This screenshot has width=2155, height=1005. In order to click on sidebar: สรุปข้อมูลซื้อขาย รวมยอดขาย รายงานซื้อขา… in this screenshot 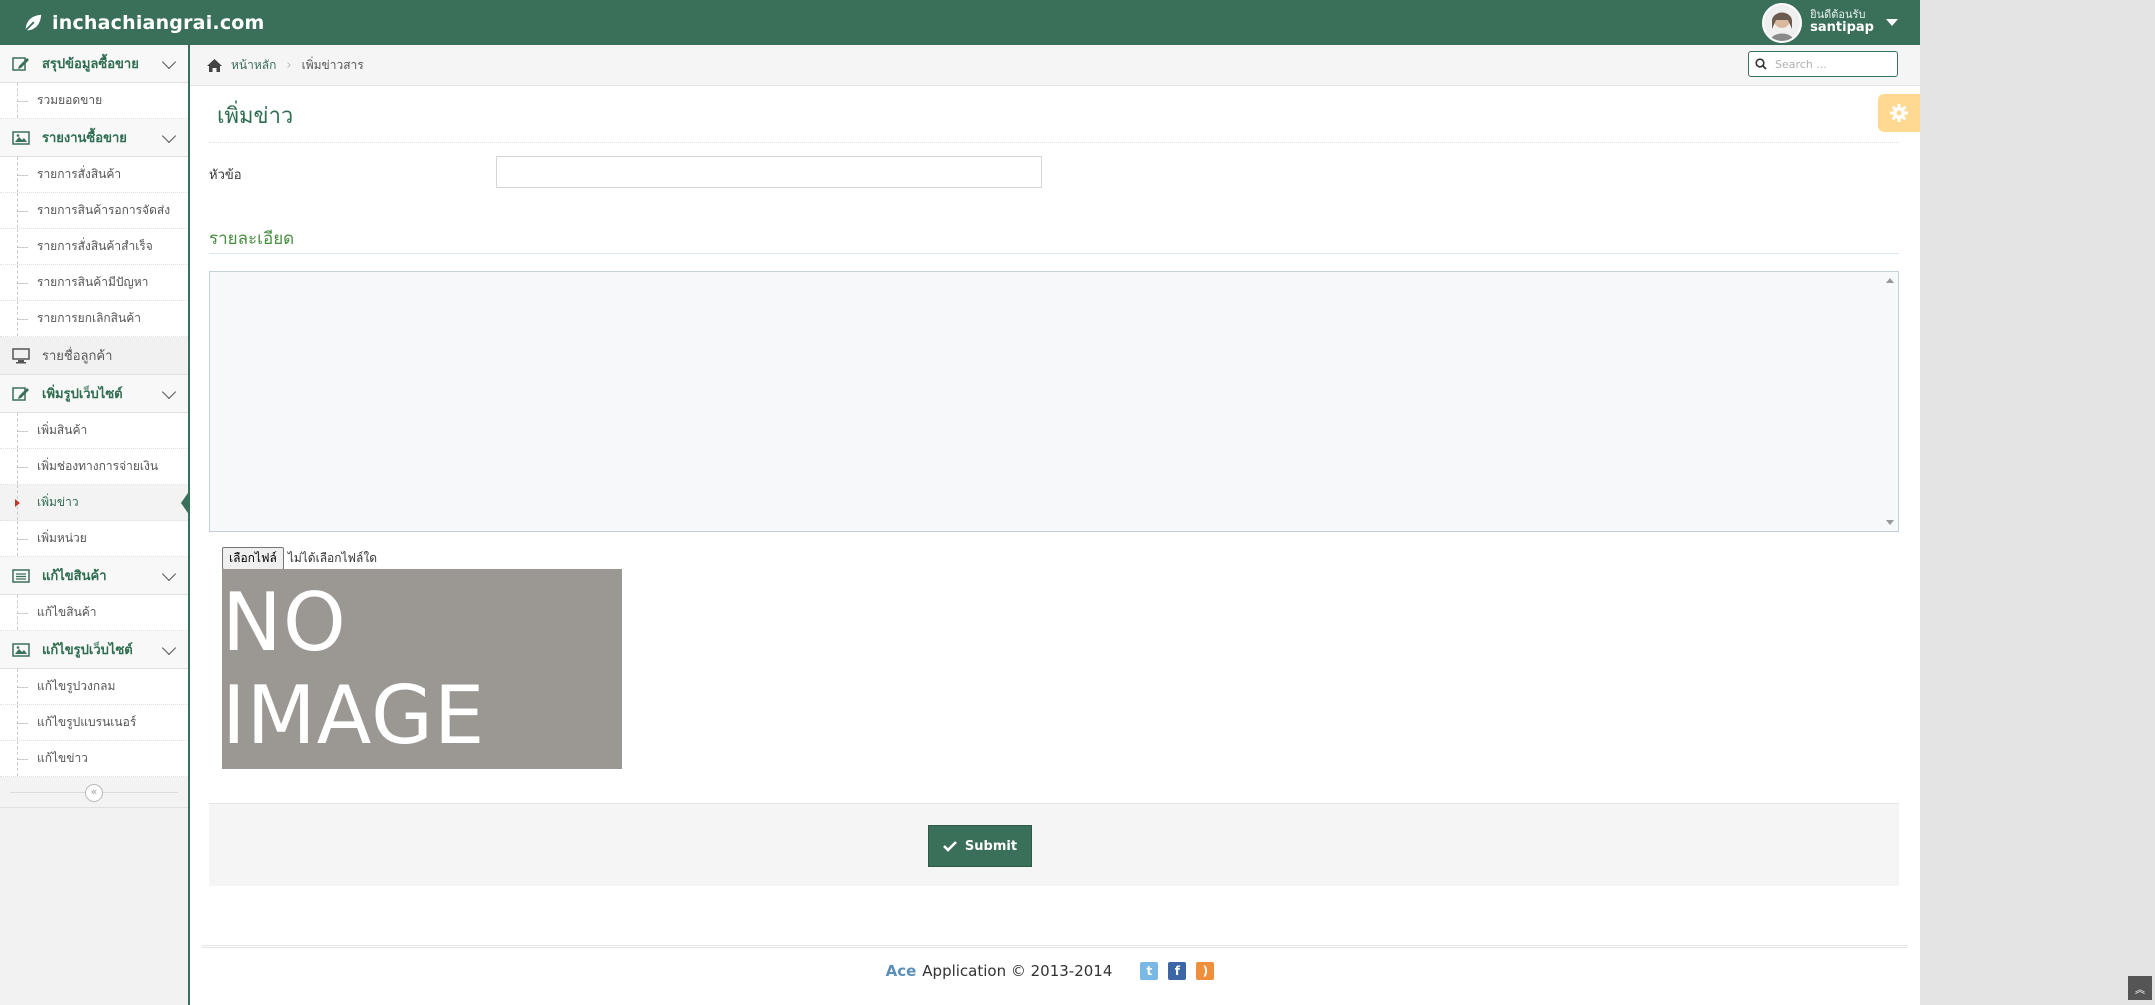, I will do `click(95, 525)`.